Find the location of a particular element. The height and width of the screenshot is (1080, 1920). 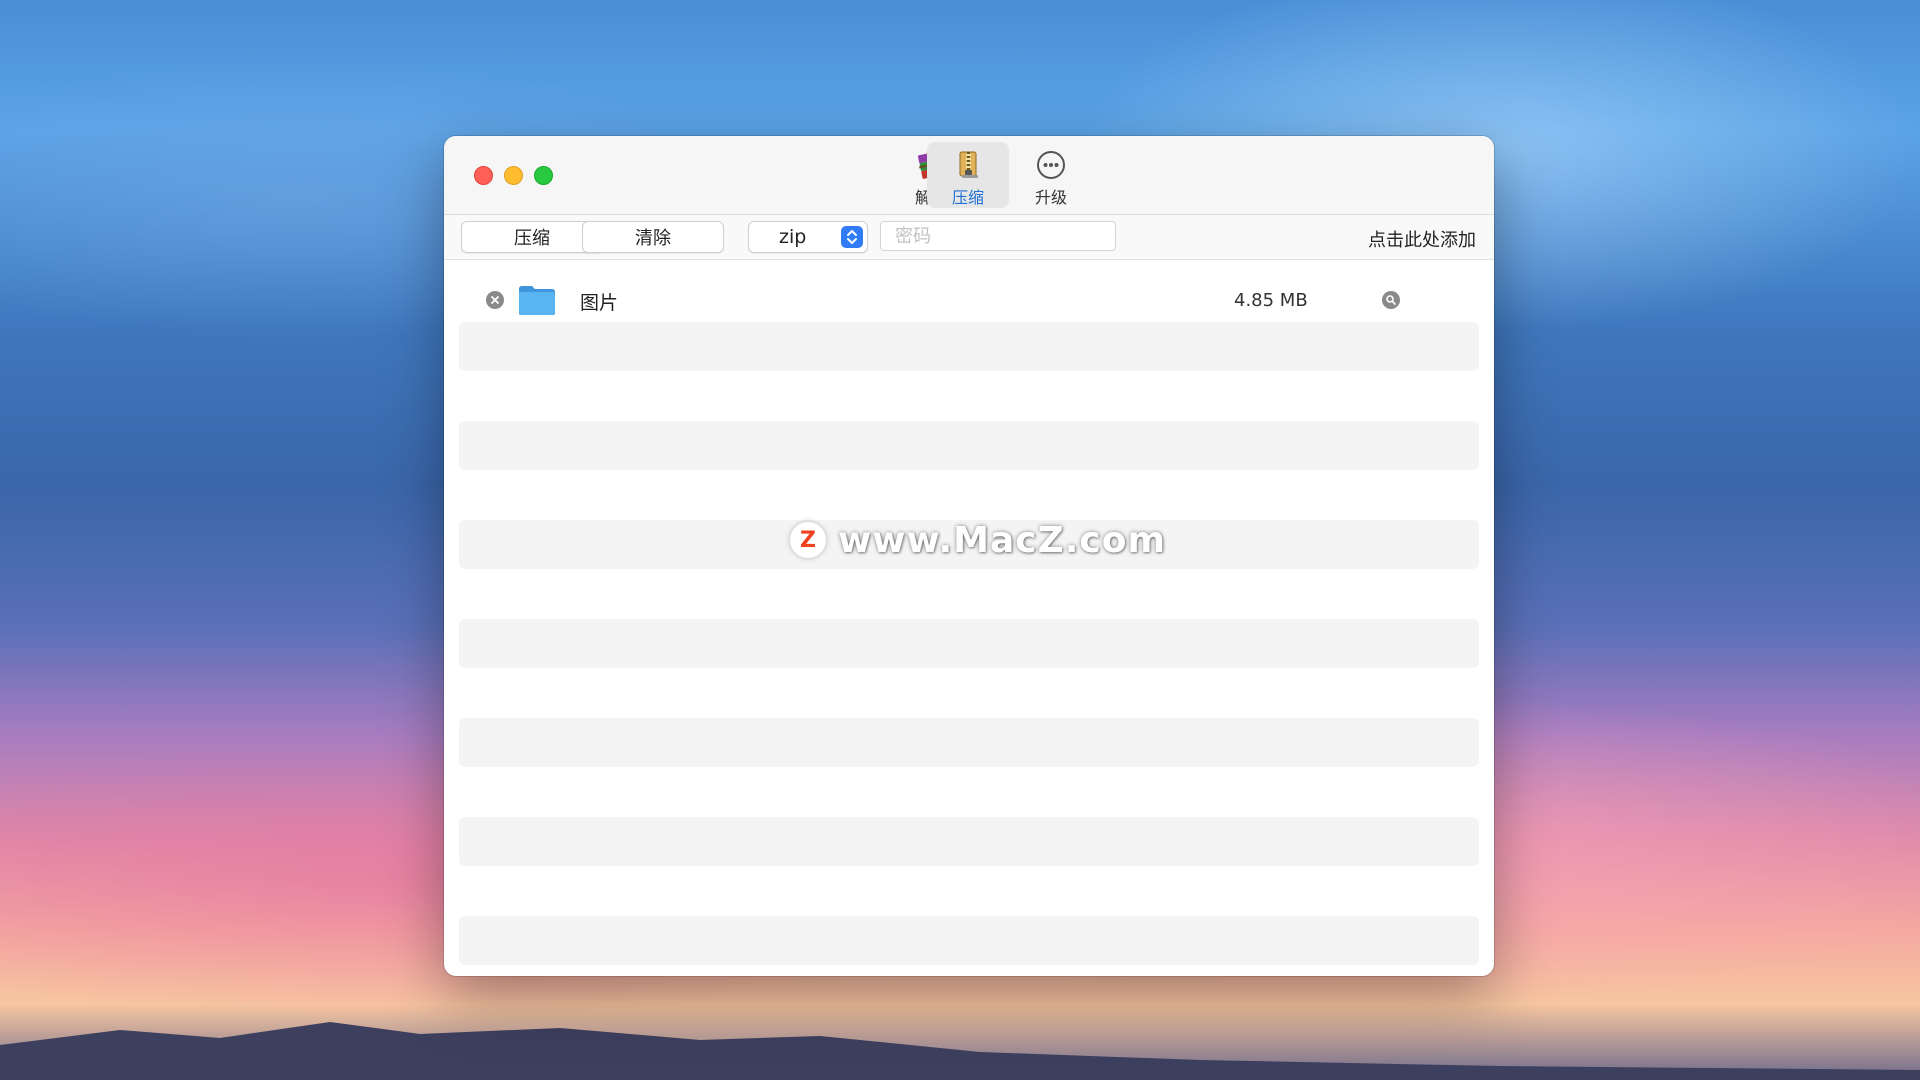

chevron-updown-icon is located at coordinates (852, 237).